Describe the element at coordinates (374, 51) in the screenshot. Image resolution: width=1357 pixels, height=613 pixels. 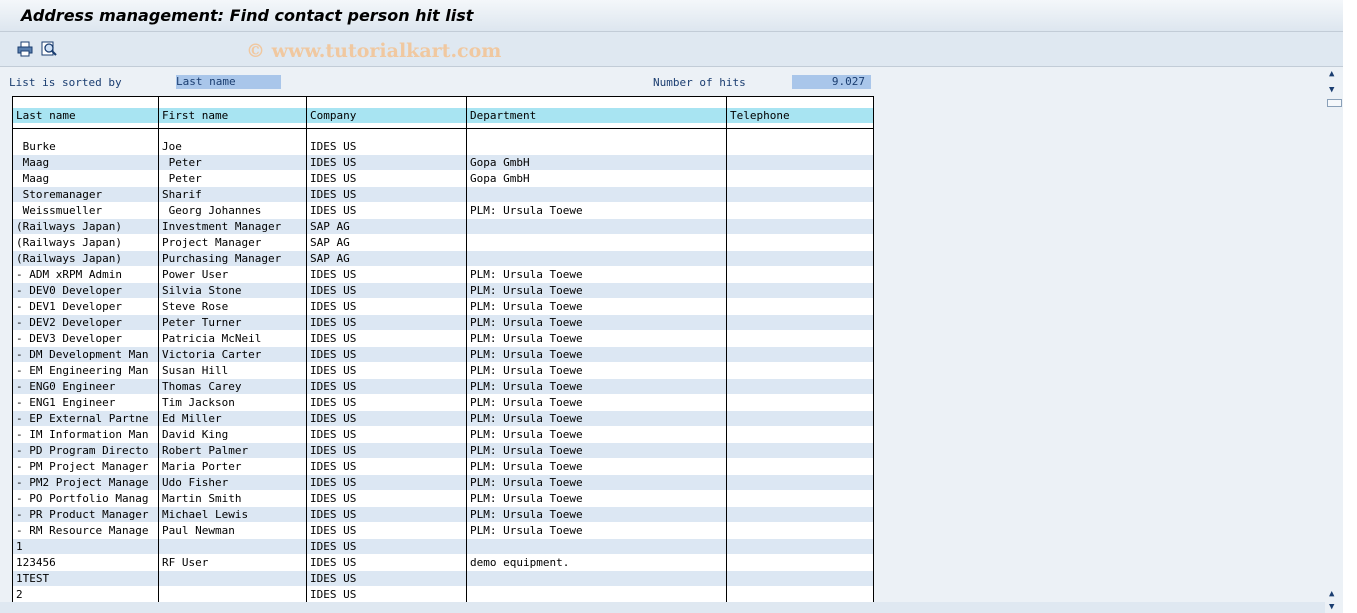
I see `watermark: © www.tutorialkart.com` at that location.